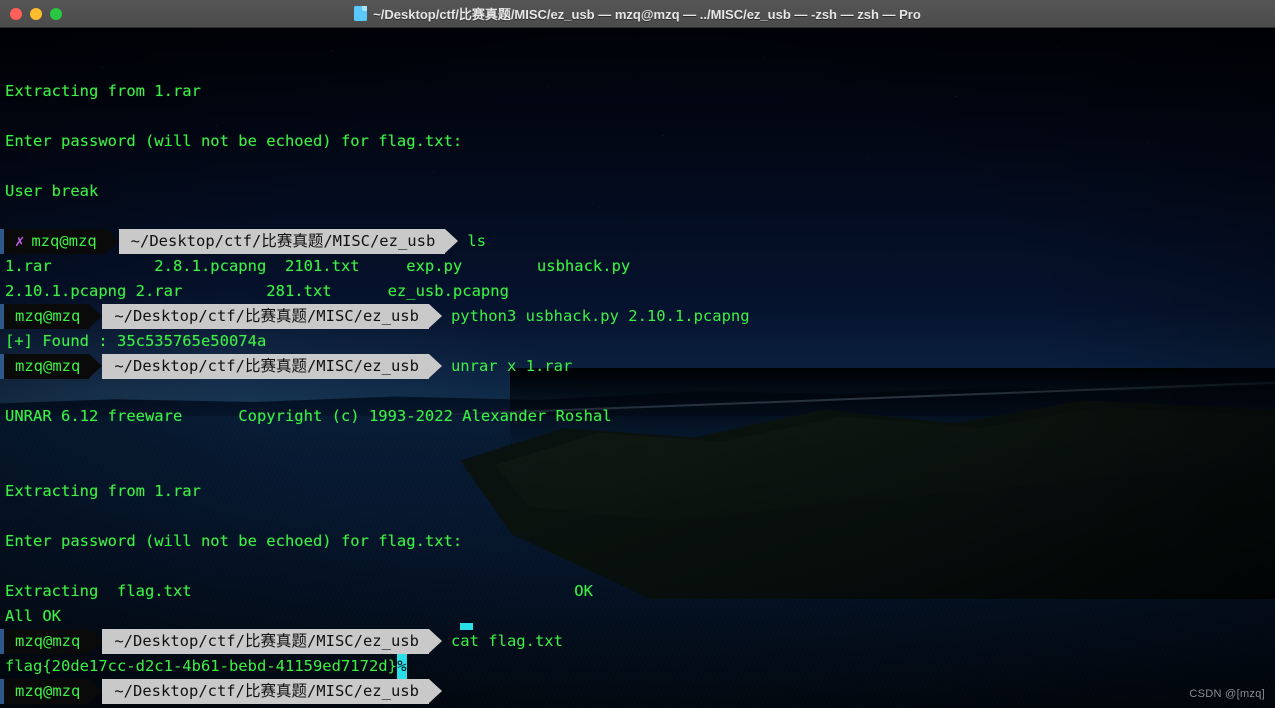  I want to click on prompt-user-segment: ✗ mzq@mzq, so click(55, 241).